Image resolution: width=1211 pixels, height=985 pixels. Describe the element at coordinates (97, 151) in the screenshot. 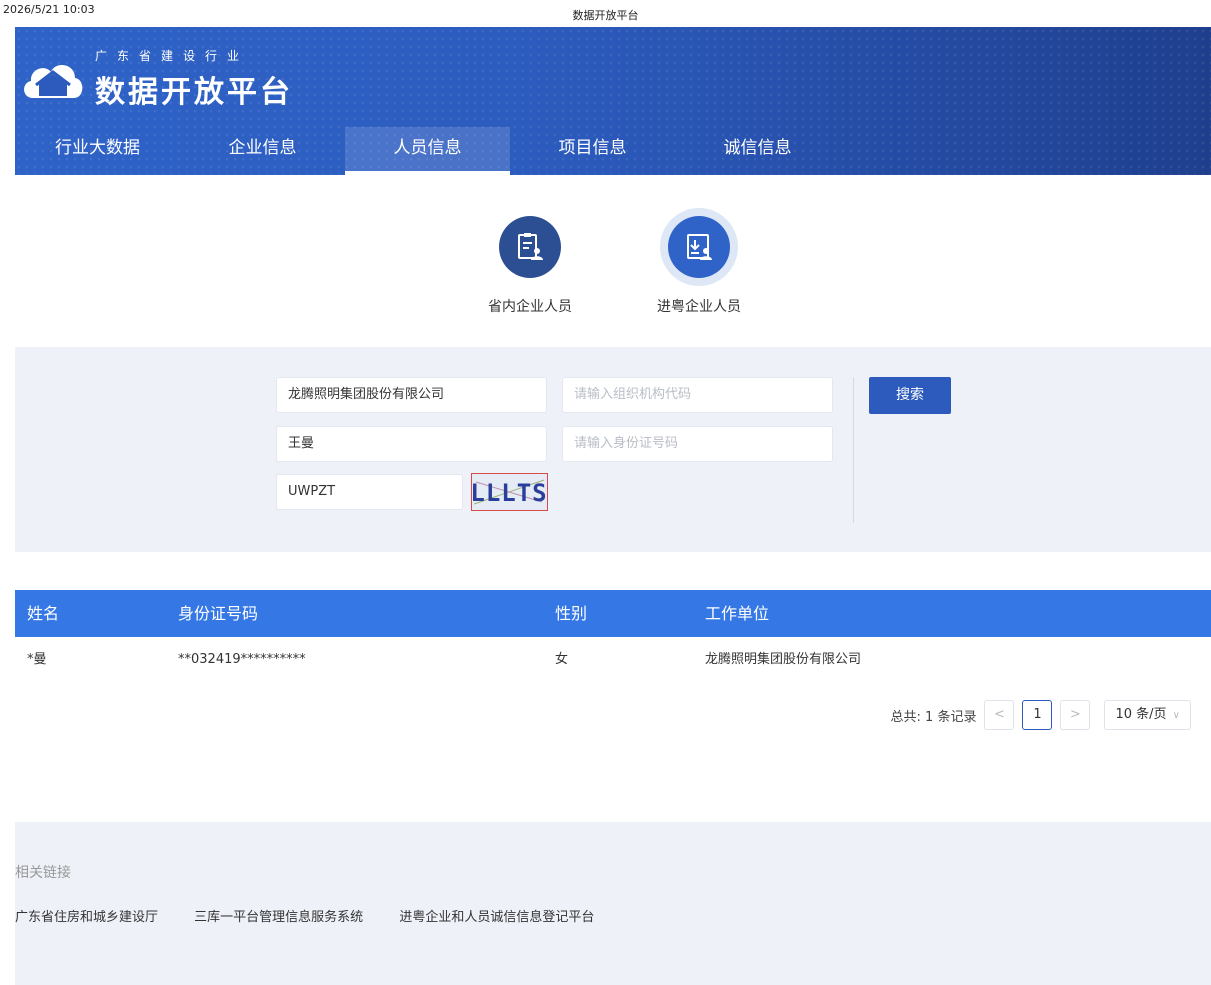

I see `nav-item-industry-data: 行业大数据` at that location.